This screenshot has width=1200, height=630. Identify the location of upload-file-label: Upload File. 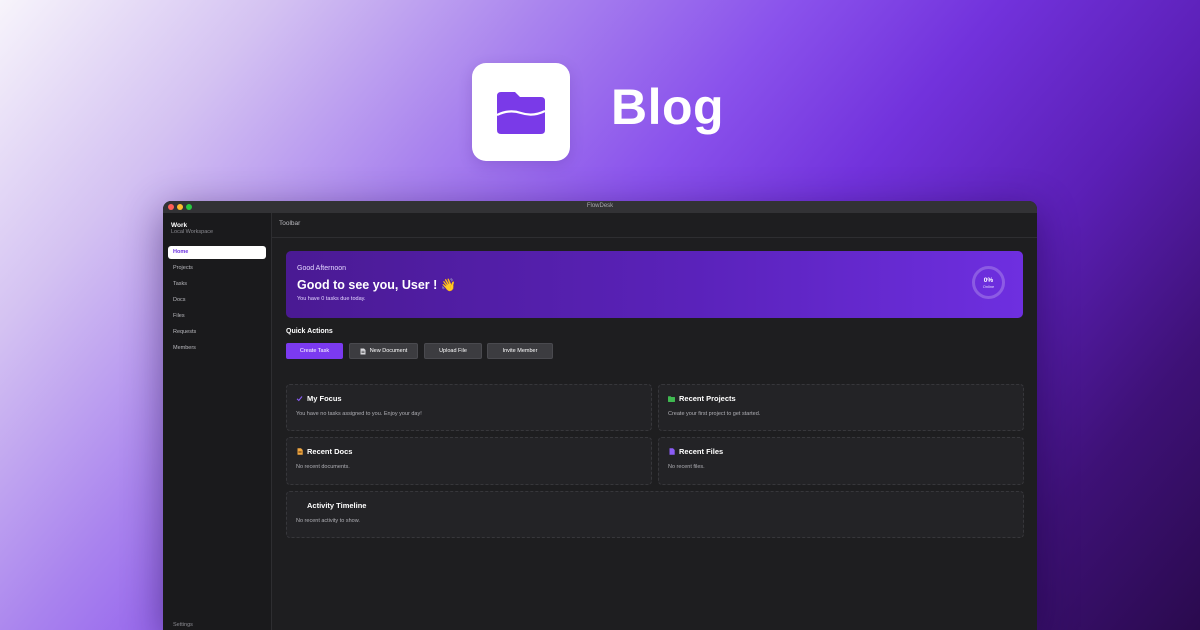
(453, 351).